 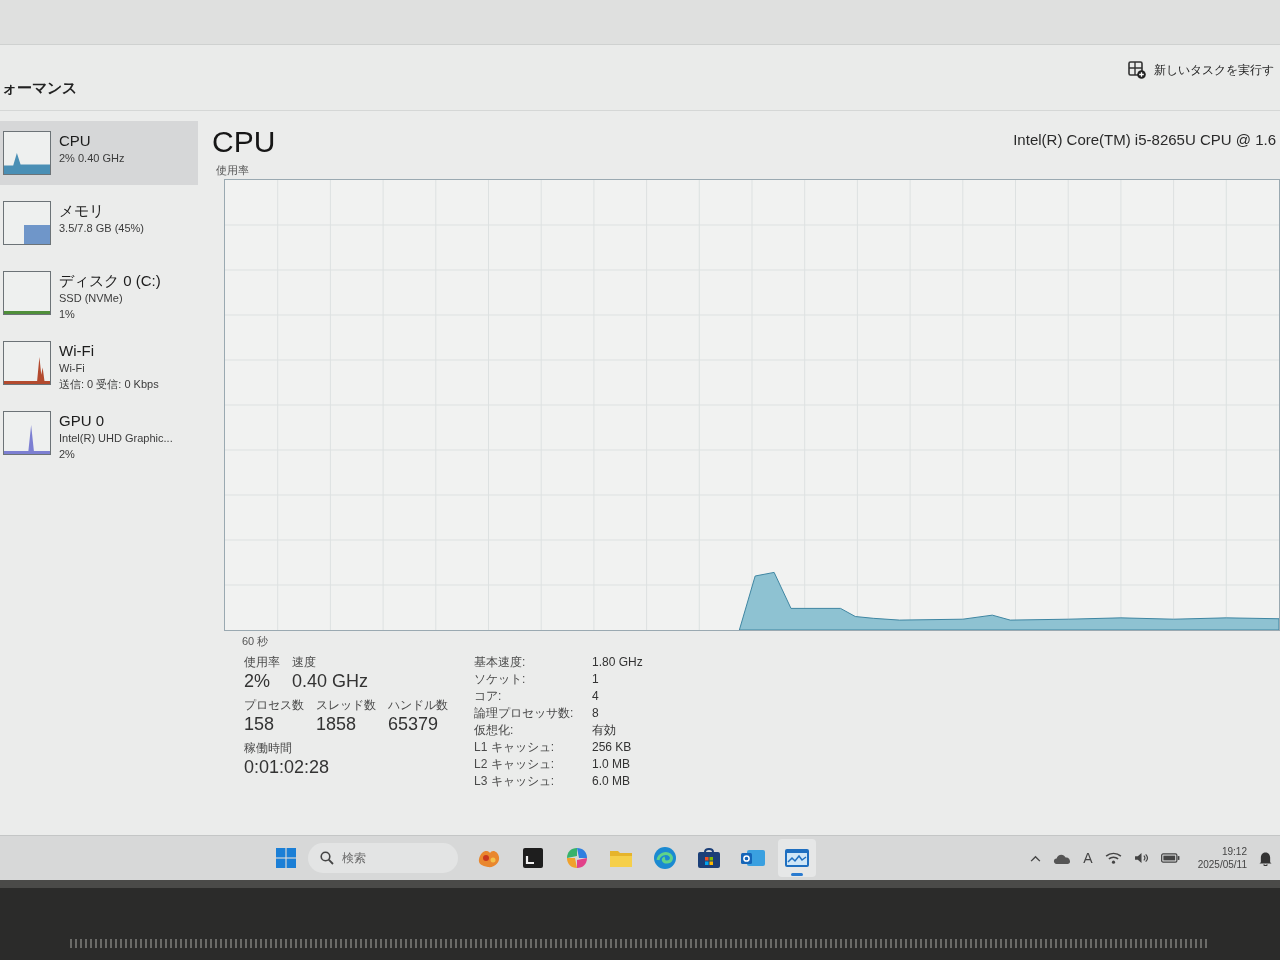 What do you see at coordinates (611, 781) in the screenshot?
I see `spec-value: 6.0 MB` at bounding box center [611, 781].